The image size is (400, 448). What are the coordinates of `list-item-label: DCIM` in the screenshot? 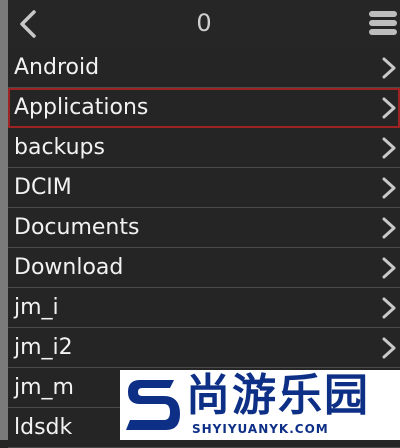 It's located at (43, 187).